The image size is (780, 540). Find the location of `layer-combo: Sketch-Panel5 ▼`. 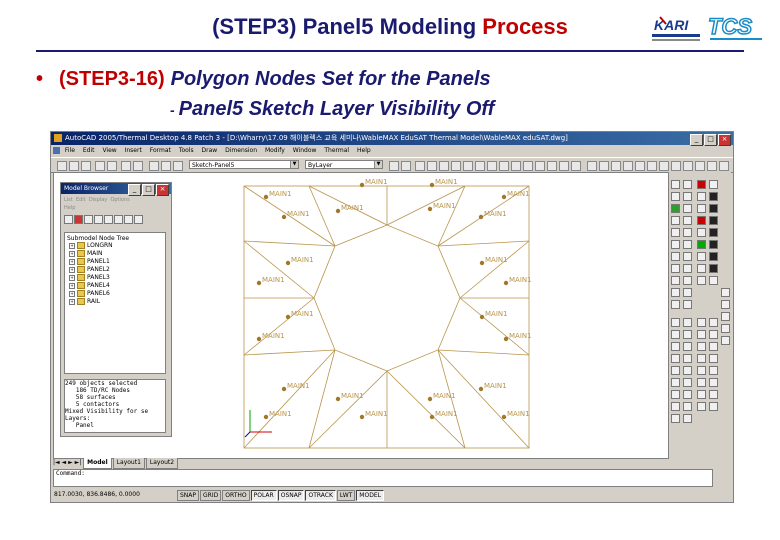

layer-combo: Sketch-Panel5 ▼ is located at coordinates (244, 164).